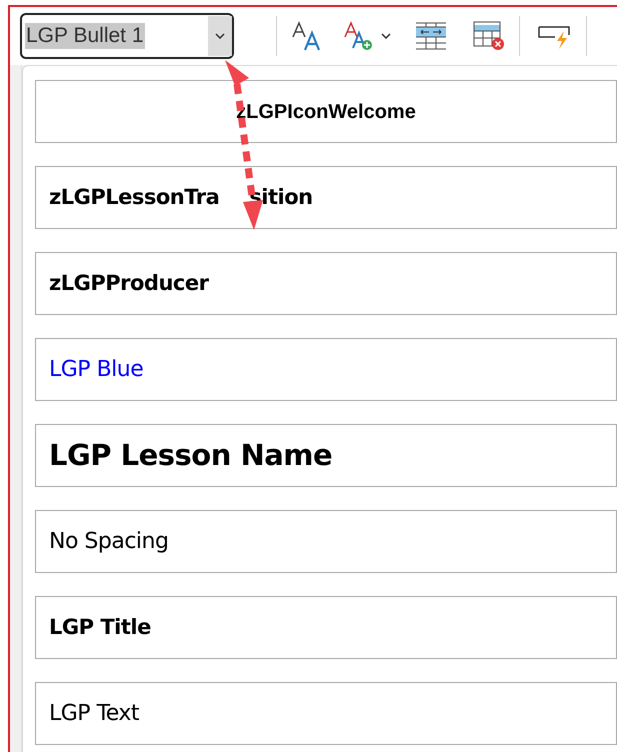 This screenshot has width=617, height=752. I want to click on text-style-icon, so click(307, 36).